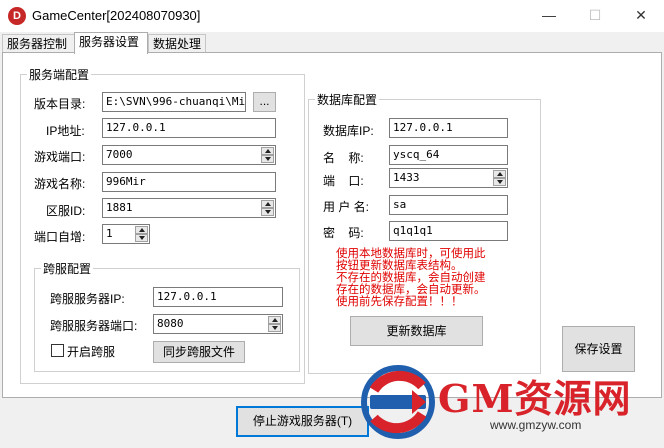  I want to click on db-port-label: 端 口:, so click(343, 181).